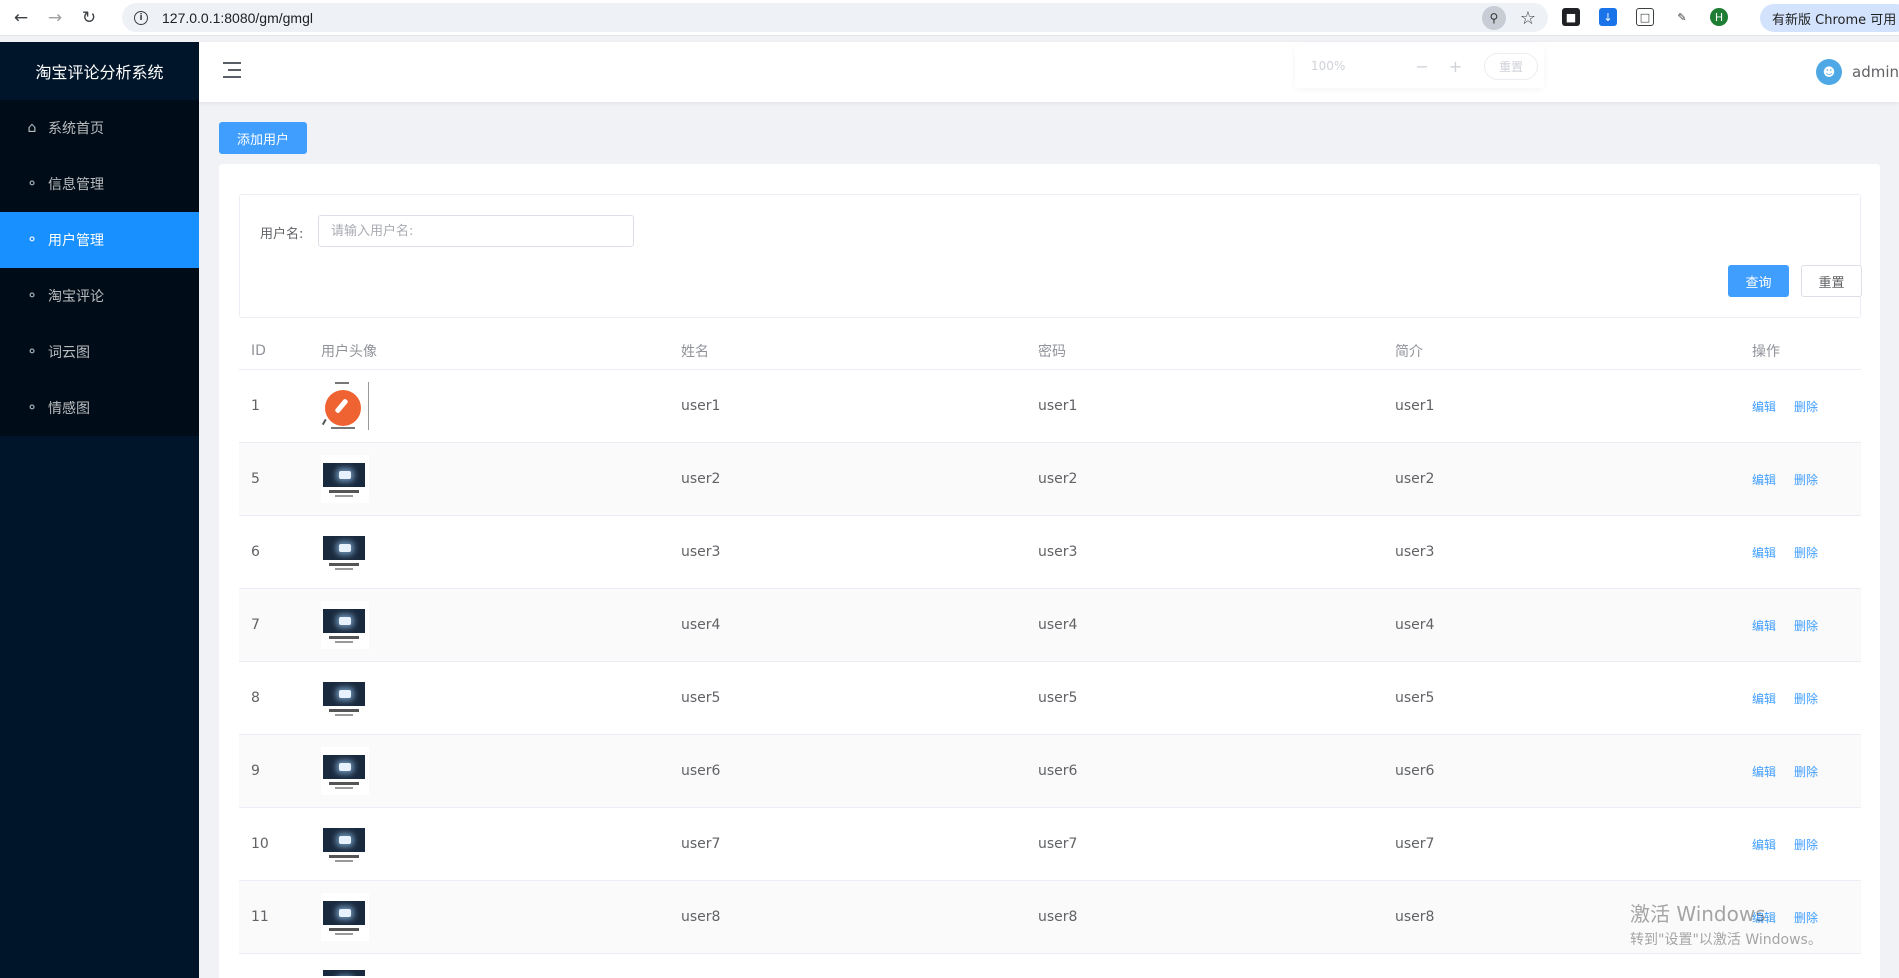 Image resolution: width=1899 pixels, height=978 pixels. I want to click on tab-search-icon: □, so click(1645, 17).